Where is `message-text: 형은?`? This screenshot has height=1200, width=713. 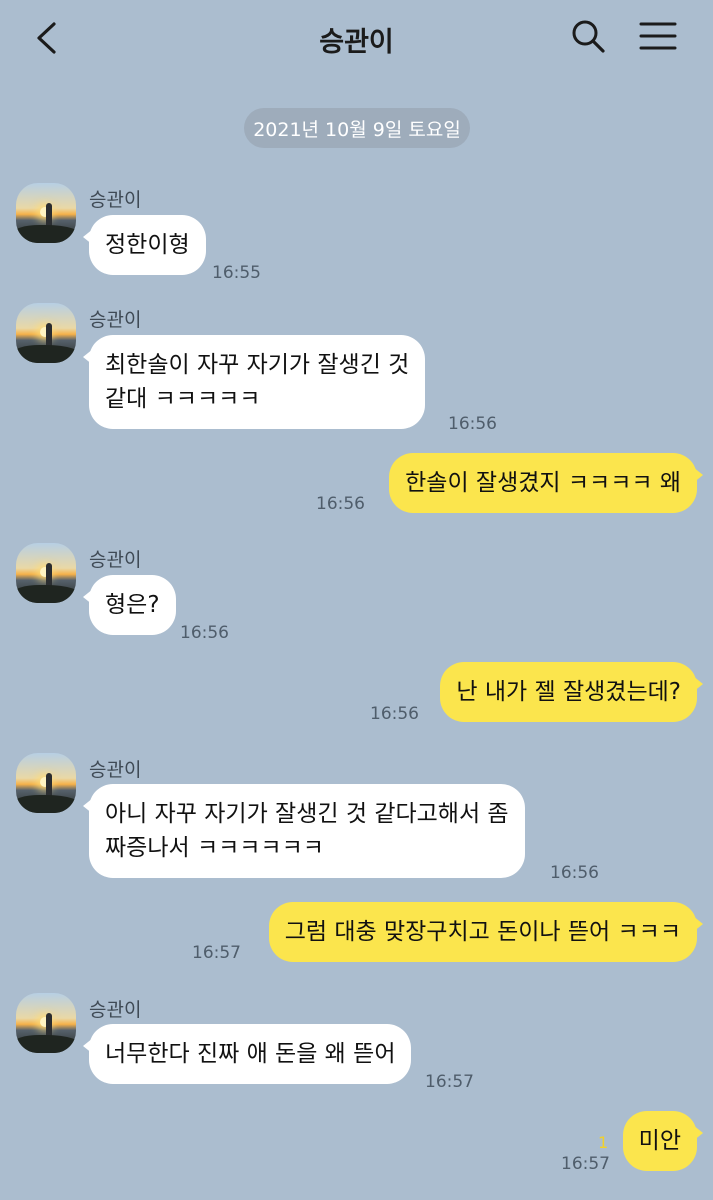
message-text: 형은? is located at coordinates (132, 605).